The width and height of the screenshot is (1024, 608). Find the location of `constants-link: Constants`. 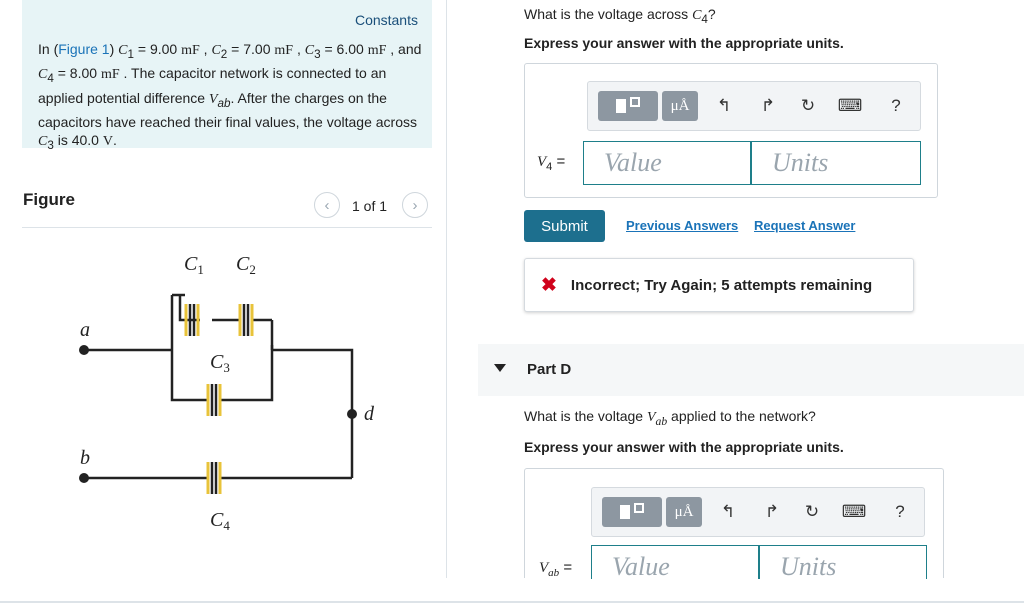

constants-link: Constants is located at coordinates (386, 20).